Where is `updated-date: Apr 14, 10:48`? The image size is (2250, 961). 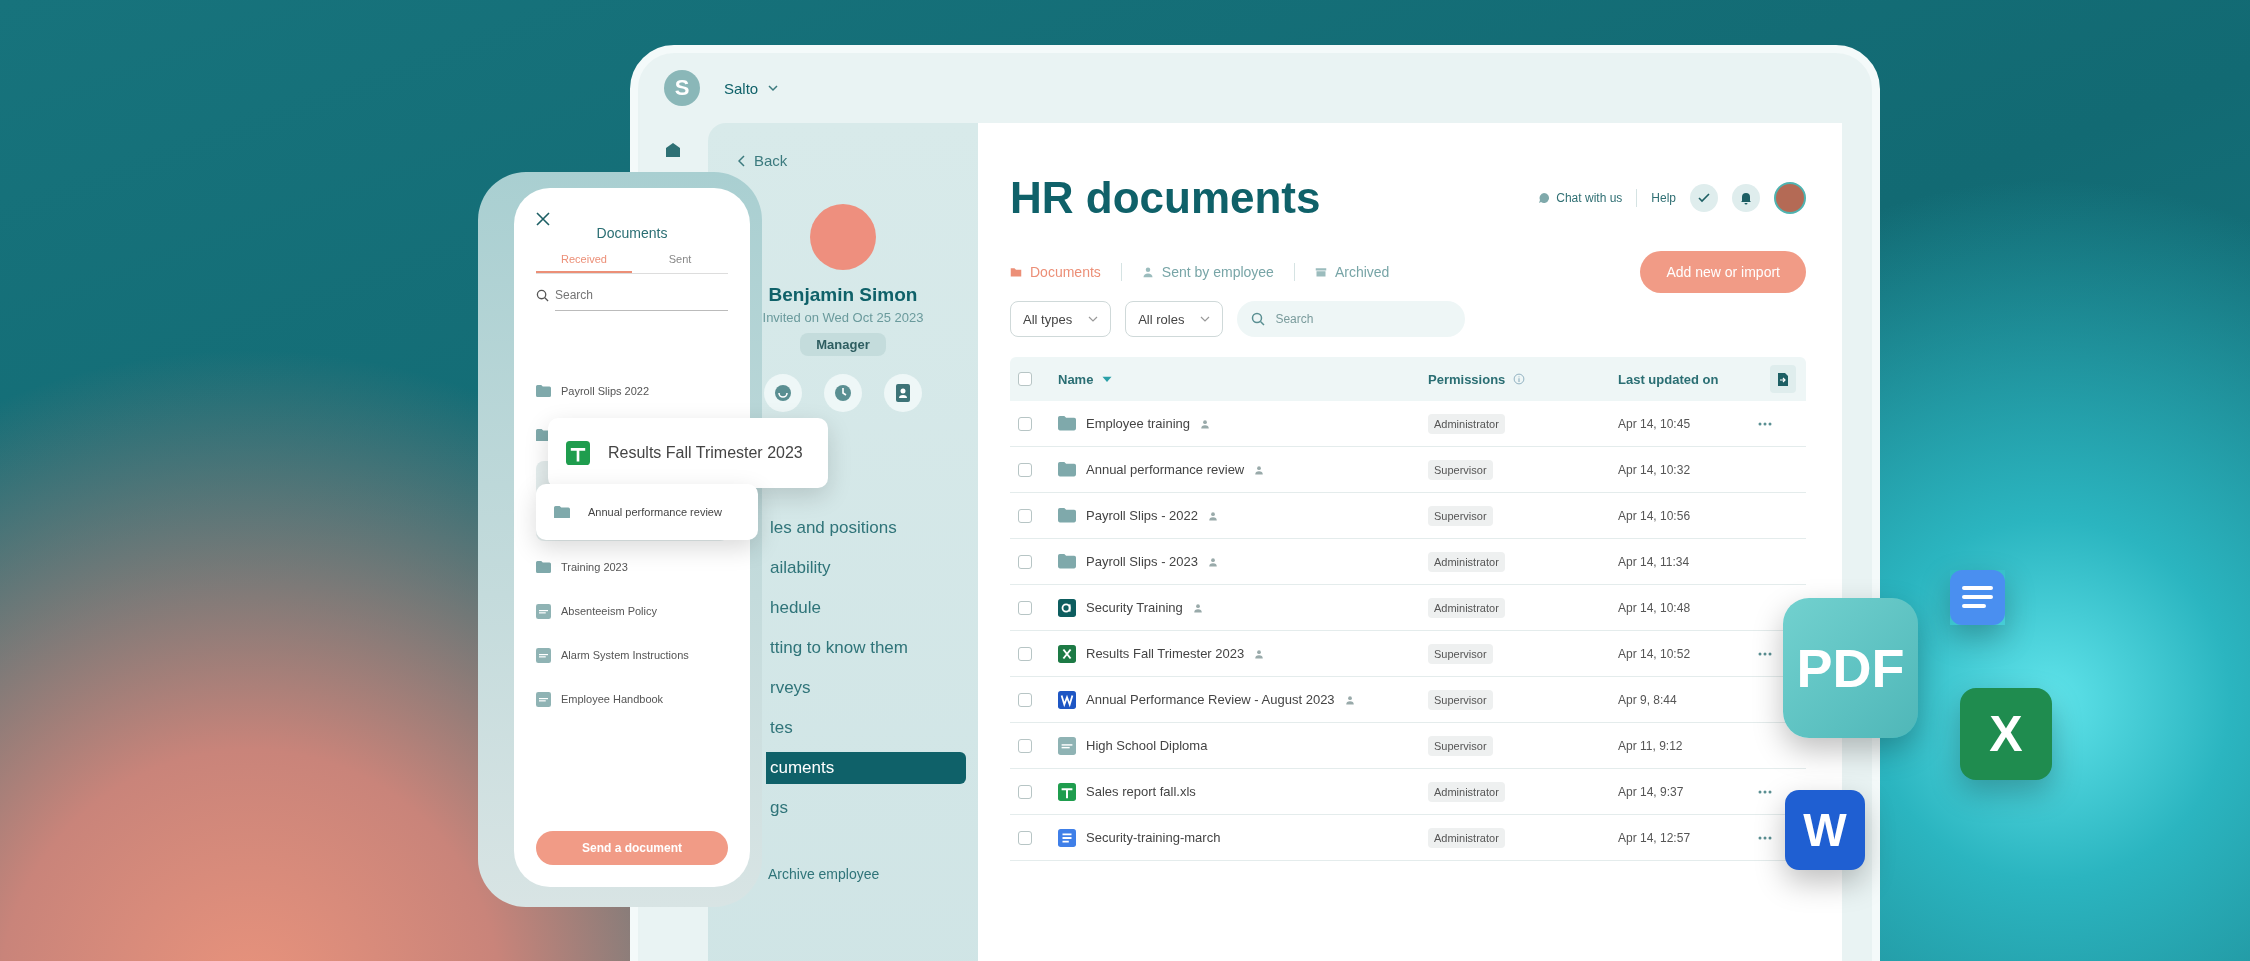
updated-date: Apr 14, 10:48 is located at coordinates (1655, 607).